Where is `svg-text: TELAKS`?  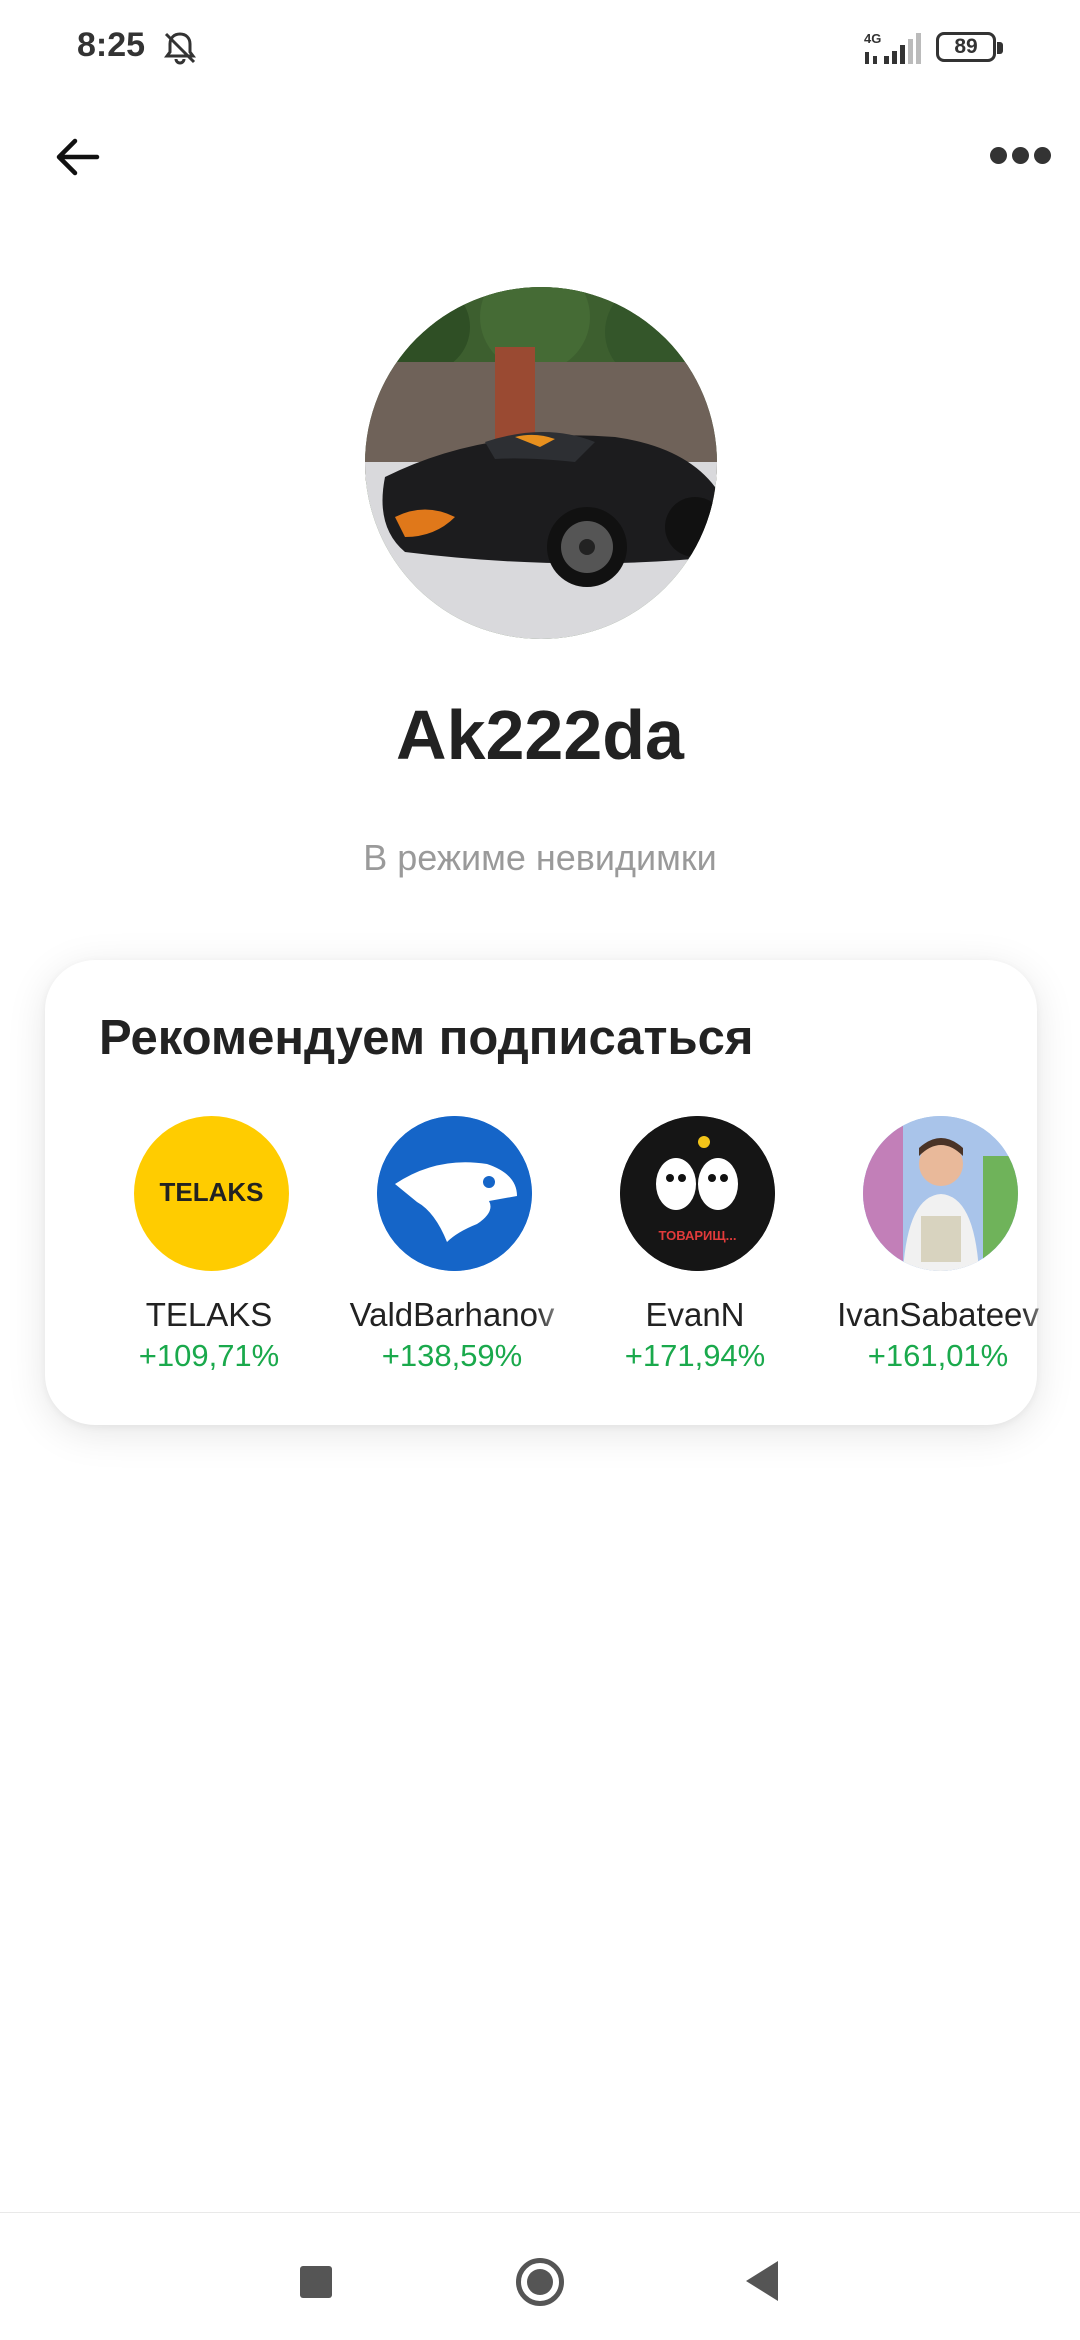 svg-text: TELAKS is located at coordinates (212, 1192).